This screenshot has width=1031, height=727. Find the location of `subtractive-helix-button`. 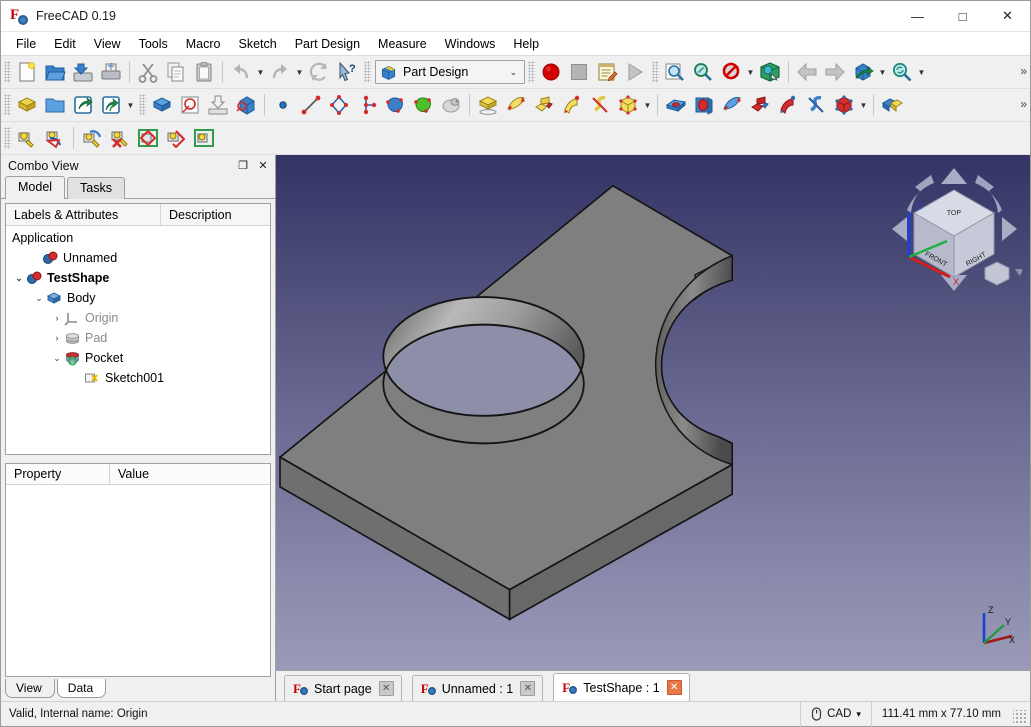

subtractive-helix-button is located at coordinates (816, 105).